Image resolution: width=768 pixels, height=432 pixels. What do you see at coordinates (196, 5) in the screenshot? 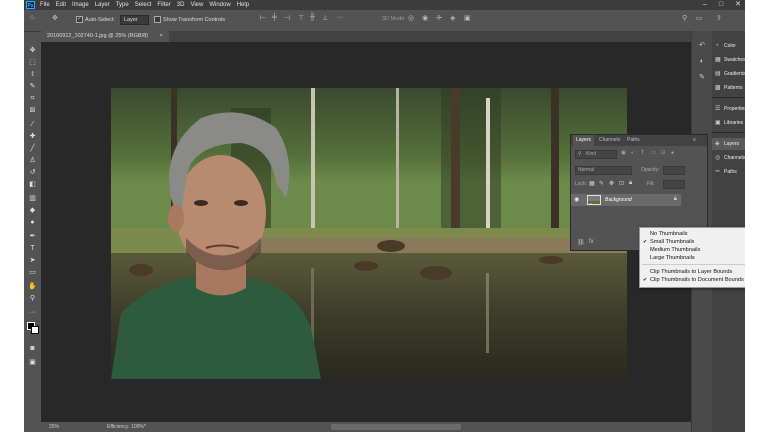
I see `menu-view: View` at bounding box center [196, 5].